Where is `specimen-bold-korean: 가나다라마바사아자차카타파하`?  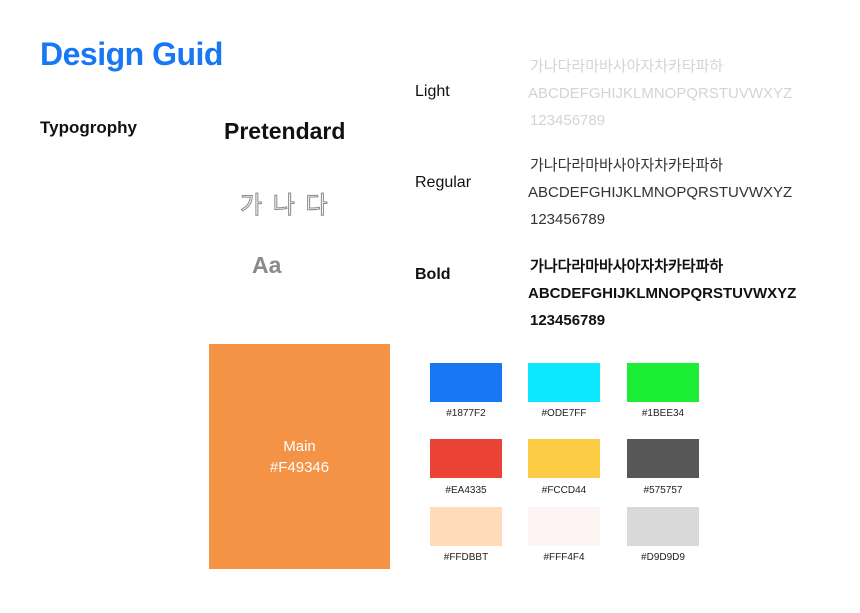 specimen-bold-korean: 가나다라마바사아자차카타파하 is located at coordinates (627, 266).